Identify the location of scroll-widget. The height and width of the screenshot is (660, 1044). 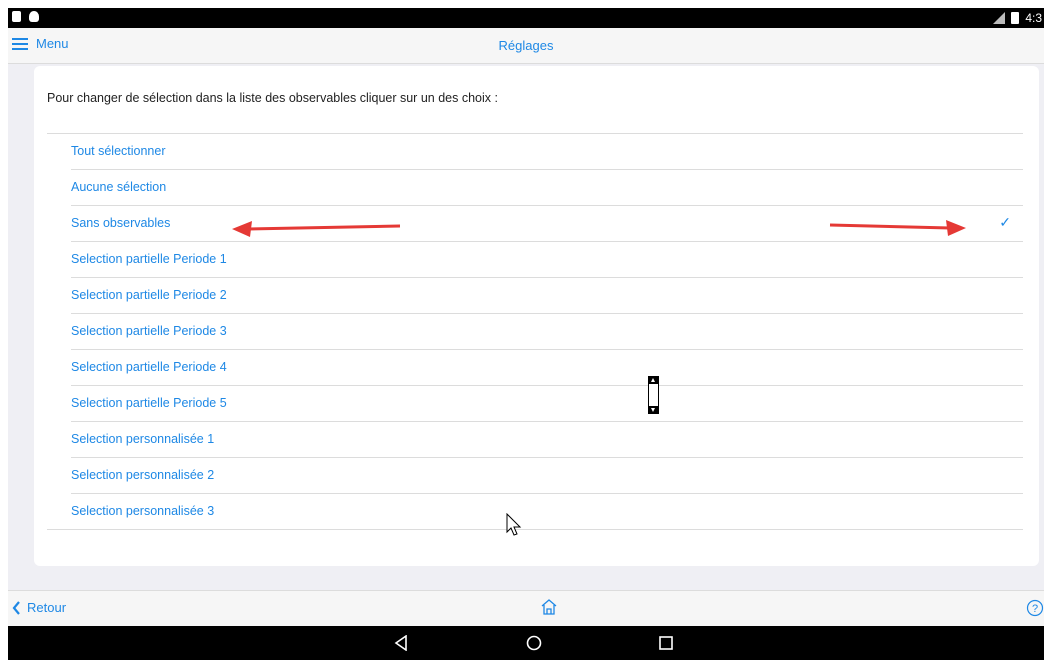
(653, 395).